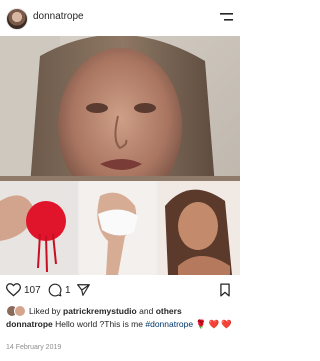 Image resolution: width=320 pixels, height=361 pixels. Describe the element at coordinates (29, 324) in the screenshot. I see `caption-username: donnatrope` at that location.